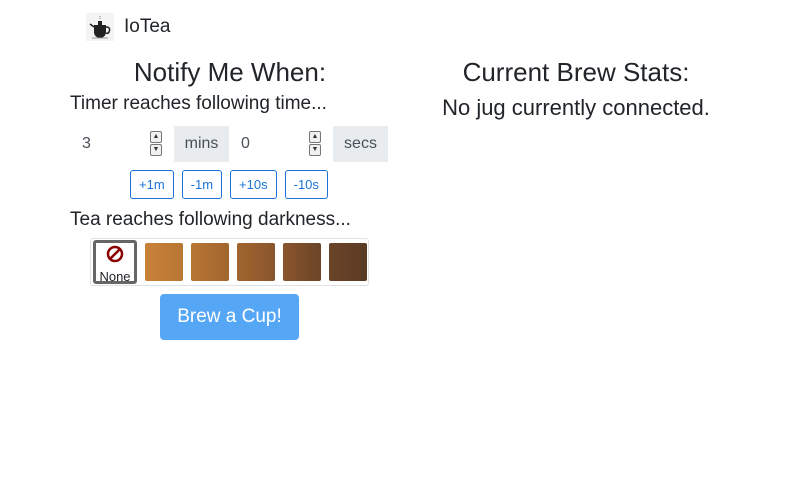 The height and width of the screenshot is (478, 806). What do you see at coordinates (576, 72) in the screenshot?
I see `stats-title: Current Brew Stats:` at bounding box center [576, 72].